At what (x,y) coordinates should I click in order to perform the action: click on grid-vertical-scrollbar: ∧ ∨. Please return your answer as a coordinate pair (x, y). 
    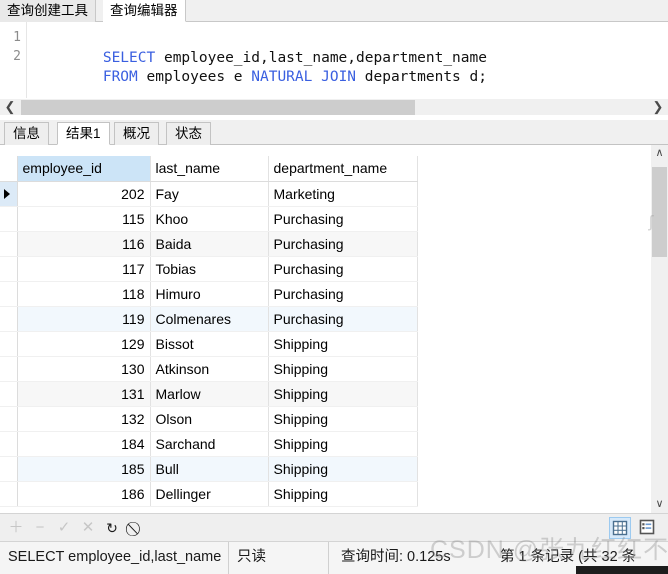
    Looking at the image, I should click on (659, 329).